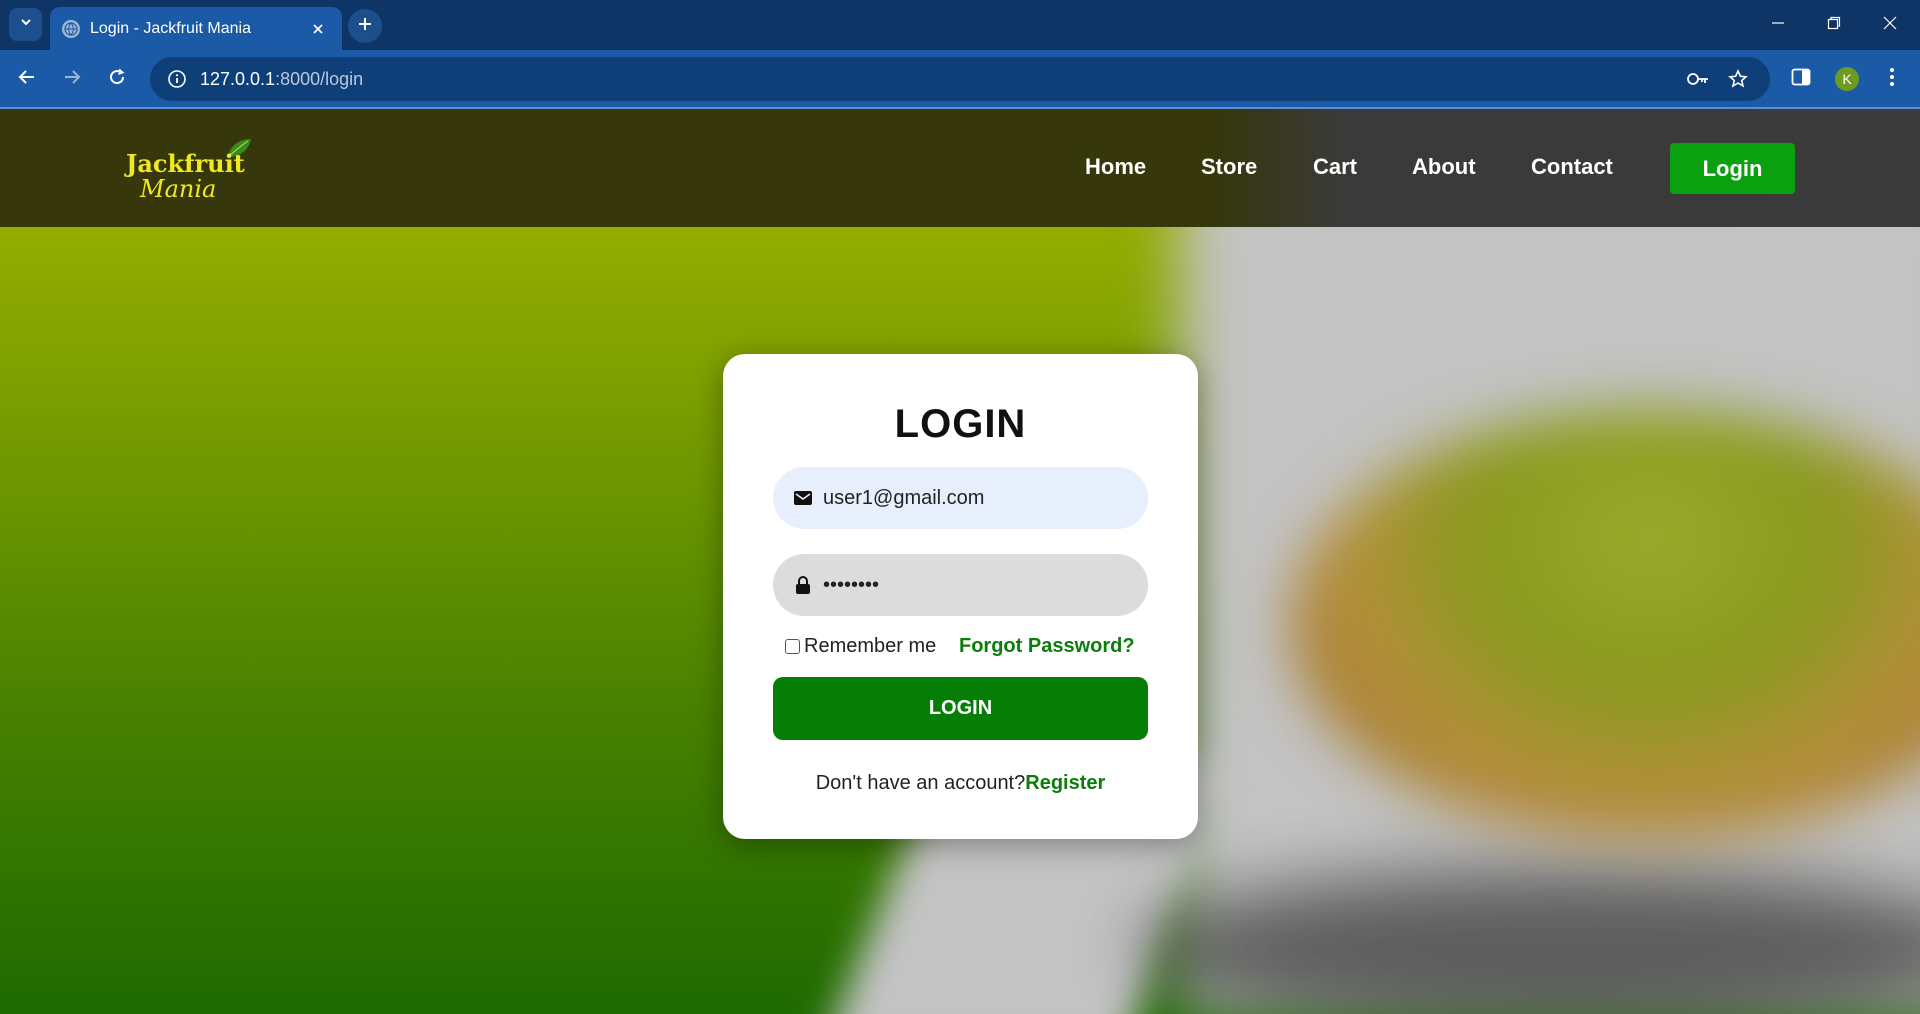  I want to click on remember-me-row: Remember me, so click(860, 646).